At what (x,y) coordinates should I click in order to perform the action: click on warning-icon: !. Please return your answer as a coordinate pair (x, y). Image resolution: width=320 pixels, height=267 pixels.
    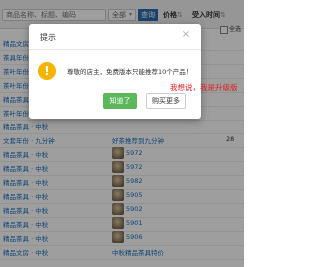
    Looking at the image, I should click on (47, 71).